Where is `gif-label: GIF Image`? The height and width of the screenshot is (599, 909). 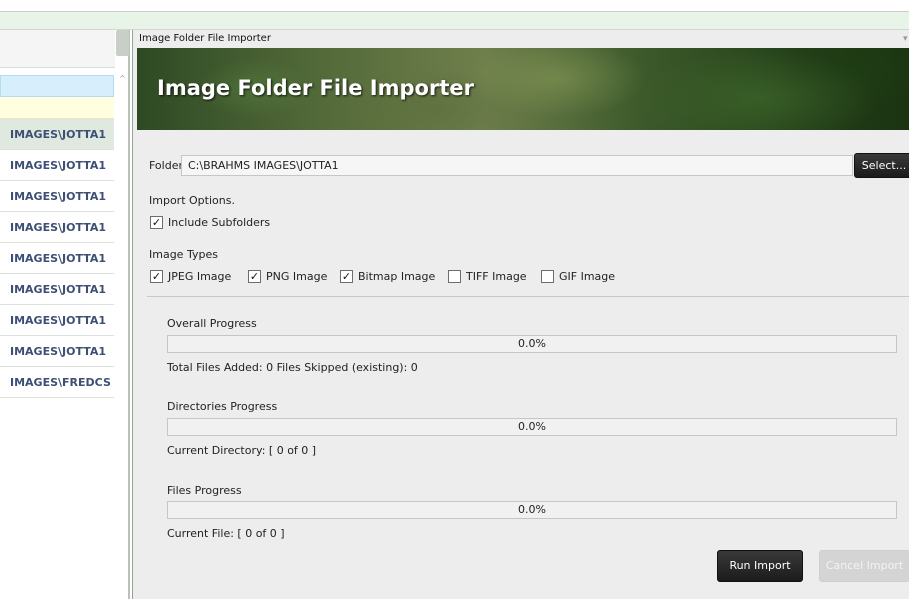
gif-label: GIF Image is located at coordinates (587, 276).